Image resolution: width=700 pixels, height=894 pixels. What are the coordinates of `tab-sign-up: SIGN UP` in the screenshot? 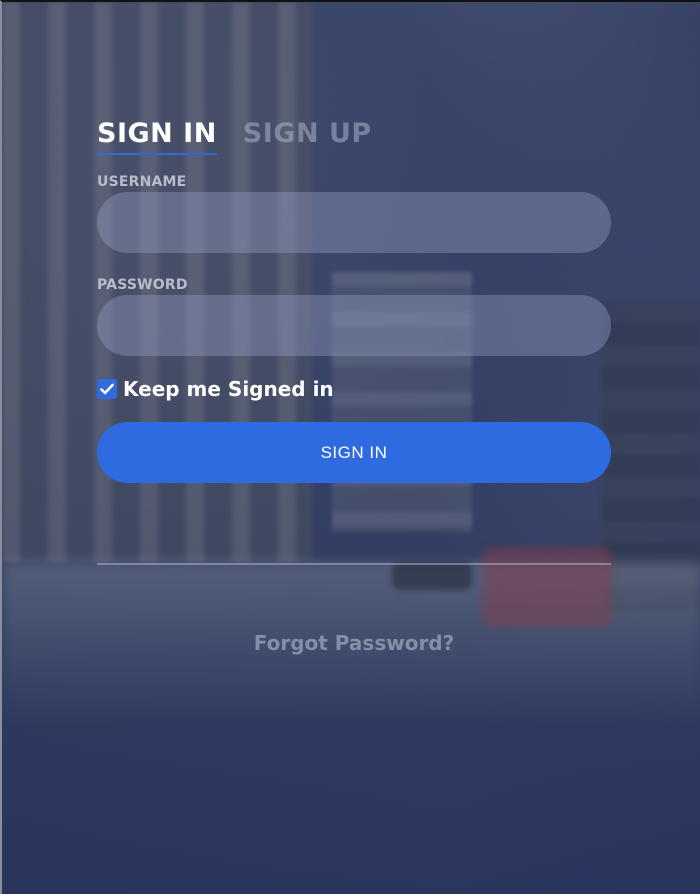 It's located at (307, 135).